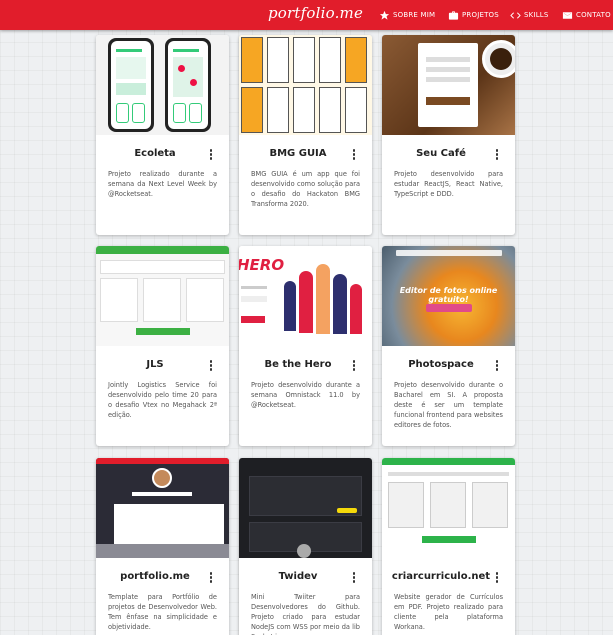  What do you see at coordinates (414, 15) in the screenshot?
I see `nav-label: SOBRE MIM` at bounding box center [414, 15].